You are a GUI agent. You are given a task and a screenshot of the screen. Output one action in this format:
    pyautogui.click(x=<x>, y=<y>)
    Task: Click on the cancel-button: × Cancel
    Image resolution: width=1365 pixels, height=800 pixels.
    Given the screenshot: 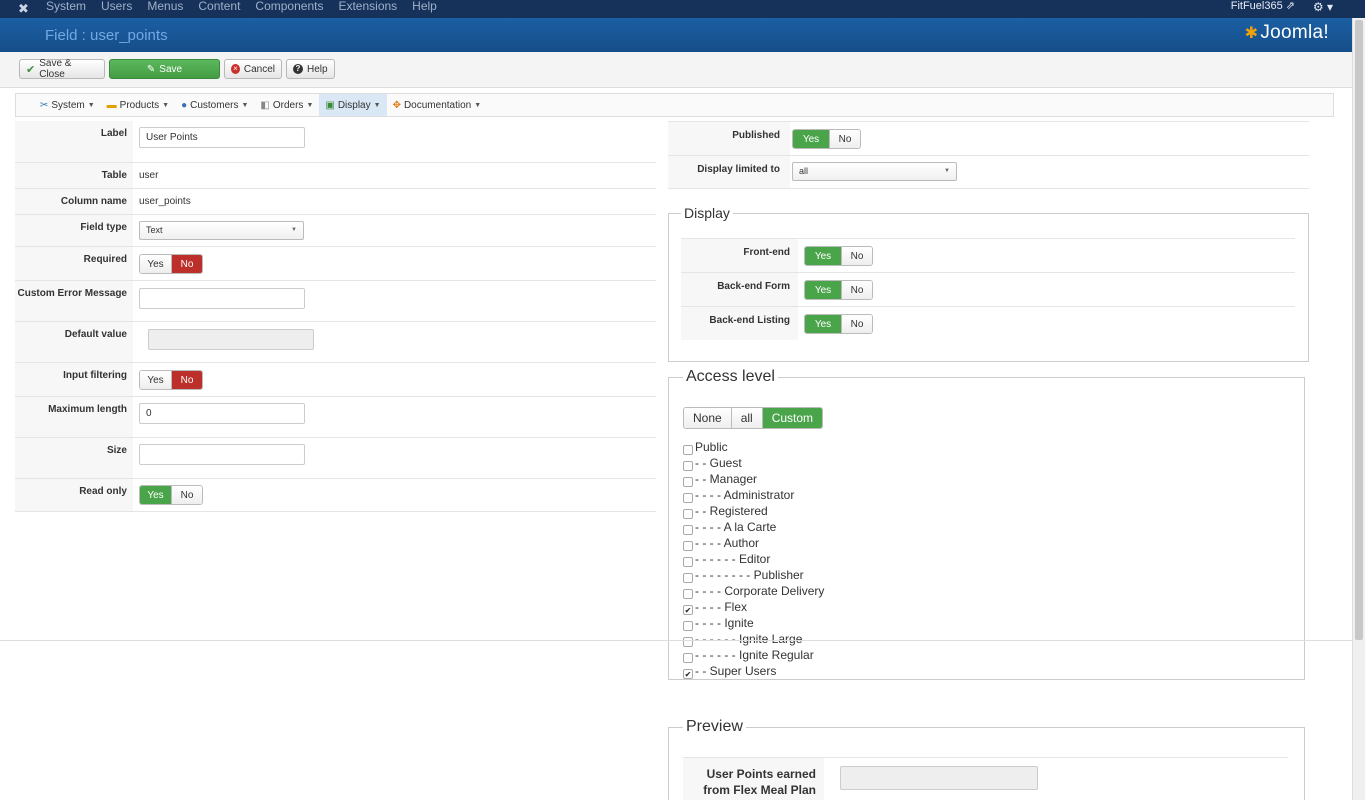 What is the action you would take?
    pyautogui.click(x=253, y=69)
    